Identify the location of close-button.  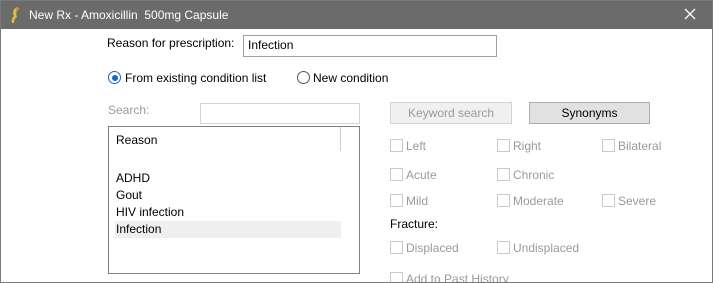
(690, 15).